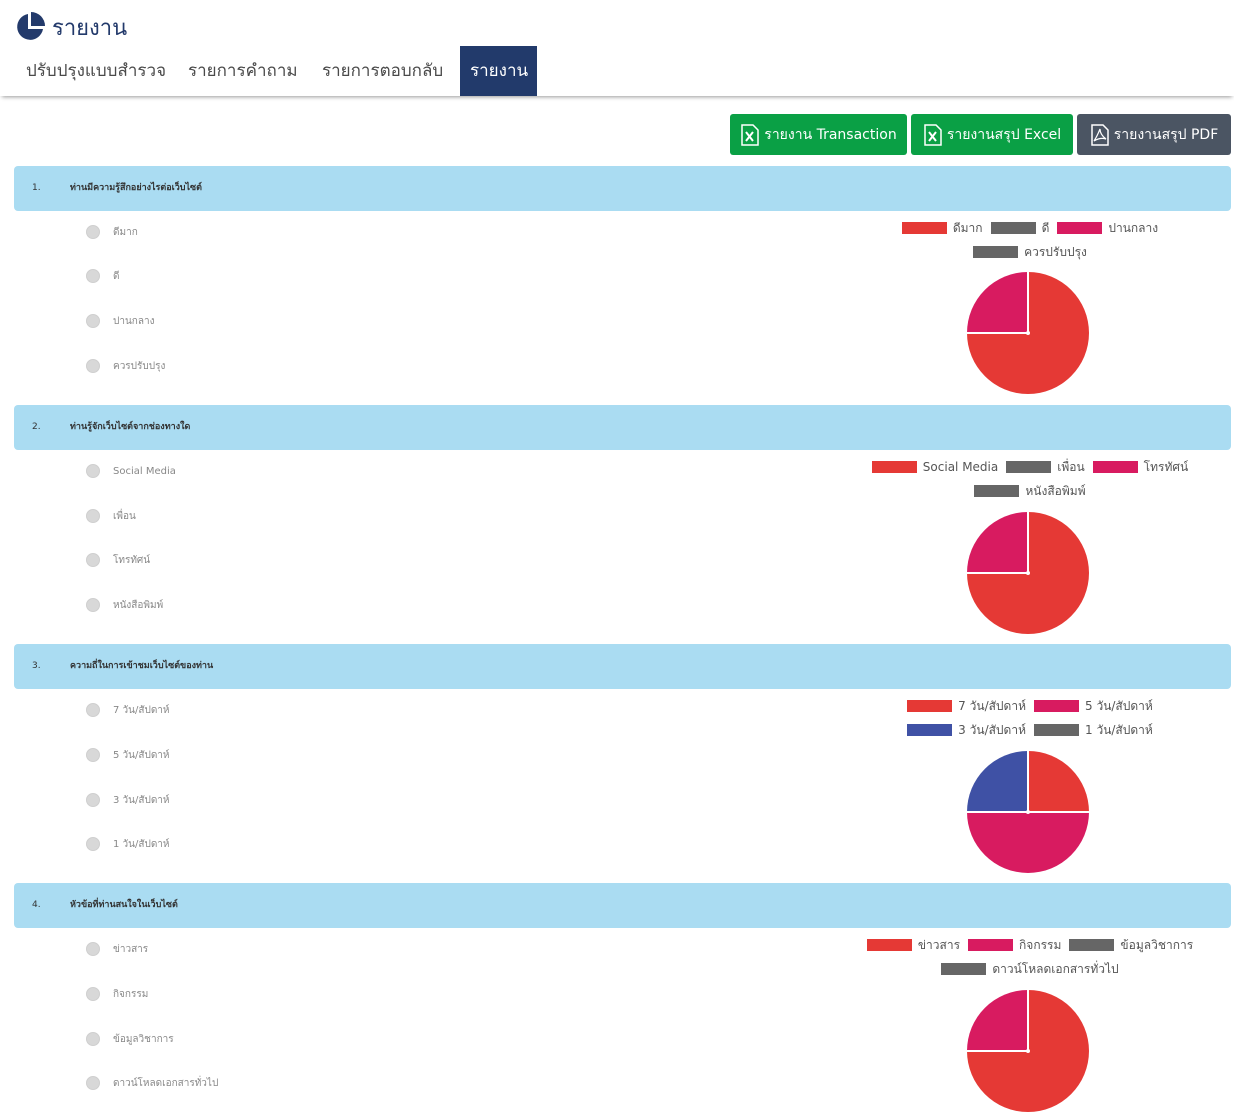  Describe the element at coordinates (1154, 134) in the screenshot. I see `pdf-summary-button: รายงานสรุป PDF` at that location.